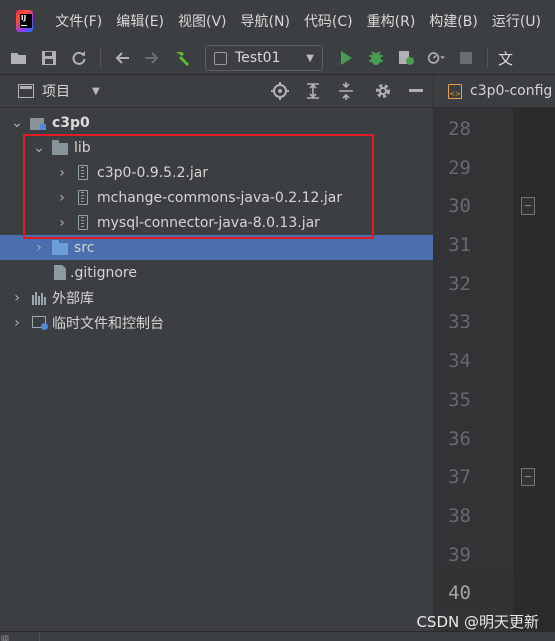 This screenshot has width=555, height=641. Describe the element at coordinates (216, 322) in the screenshot. I see `tree-node-scratches: › 临时文件和控制台` at that location.